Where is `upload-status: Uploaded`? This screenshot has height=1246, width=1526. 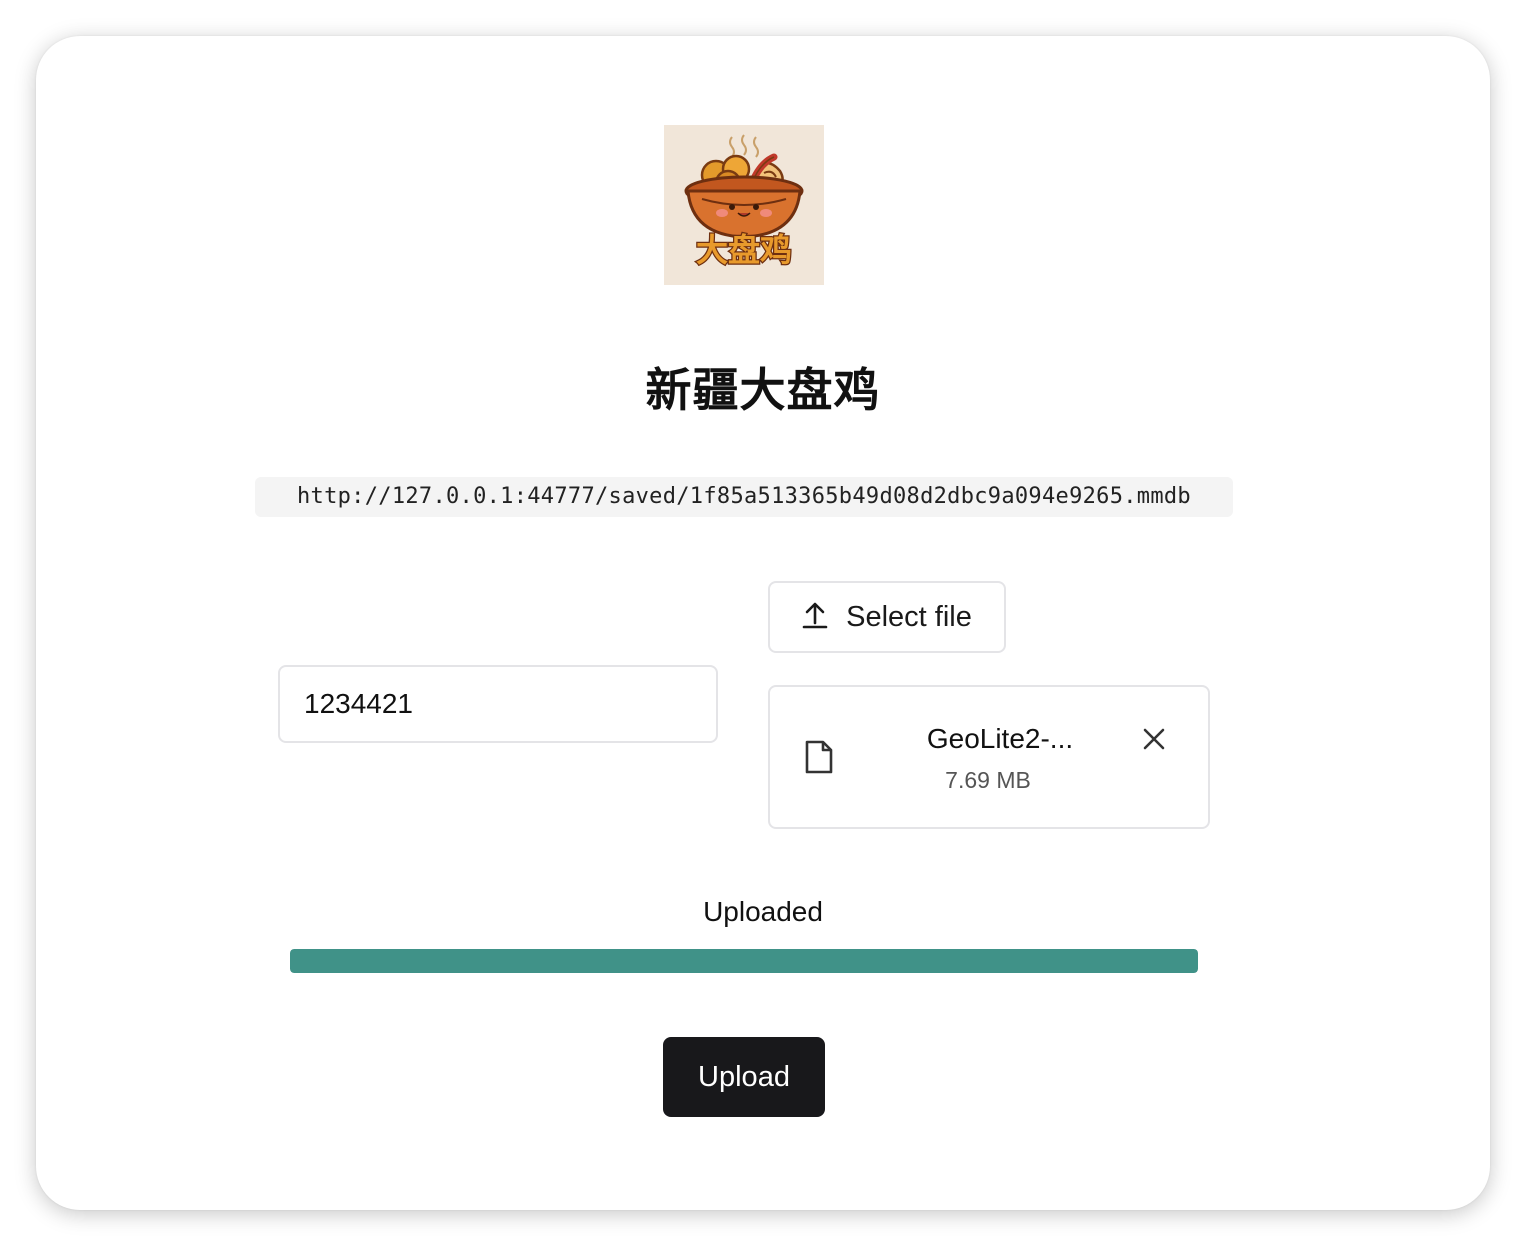
upload-status: Uploaded is located at coordinates (763, 911).